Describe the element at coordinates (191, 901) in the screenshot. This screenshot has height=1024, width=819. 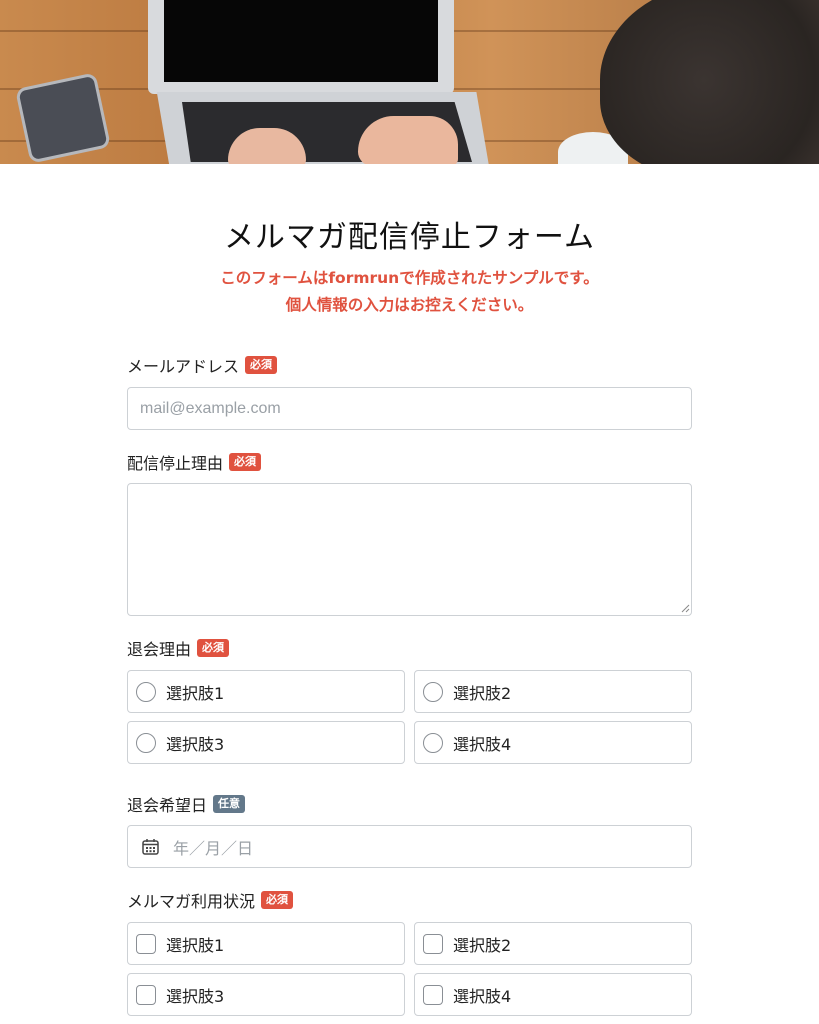
I see `newsletter-usage-label-text: メルマガ利用状況` at that location.